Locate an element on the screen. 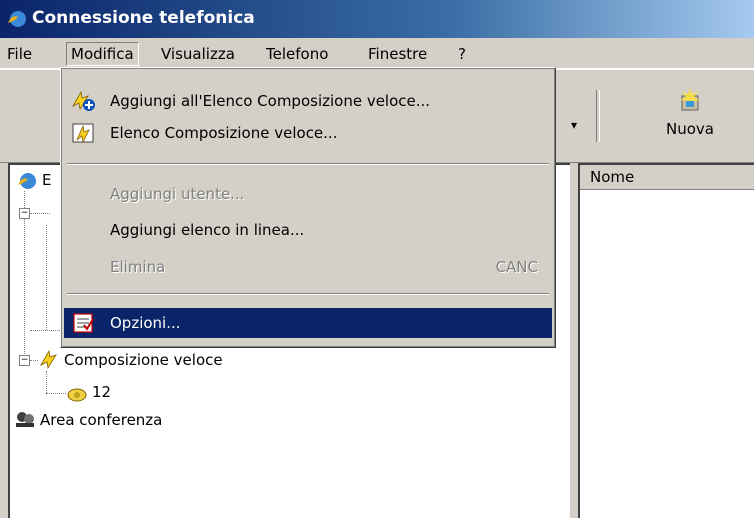  menu-help: ? is located at coordinates (462, 54).